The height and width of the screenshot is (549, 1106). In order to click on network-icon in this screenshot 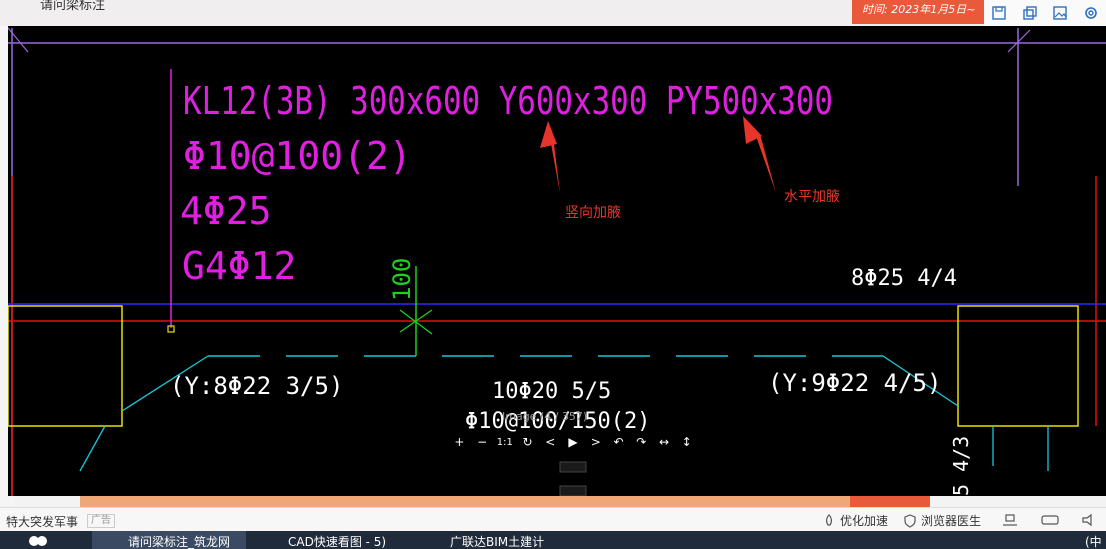, I will do `click(1010, 520)`.